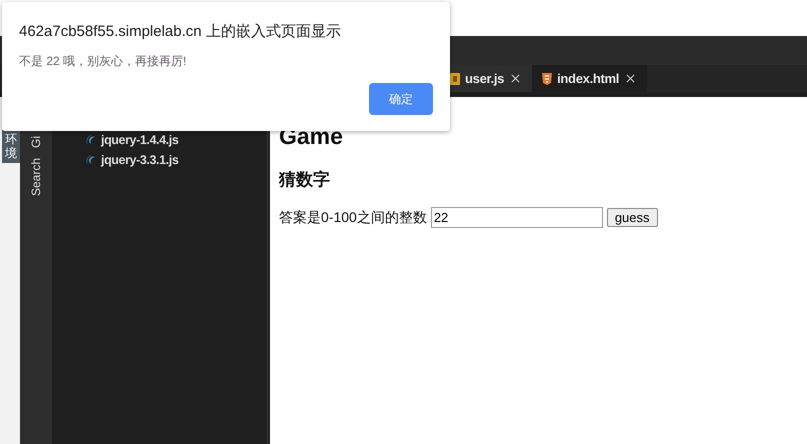 The height and width of the screenshot is (444, 807). What do you see at coordinates (547, 78) in the screenshot?
I see `html-file-icon` at bounding box center [547, 78].